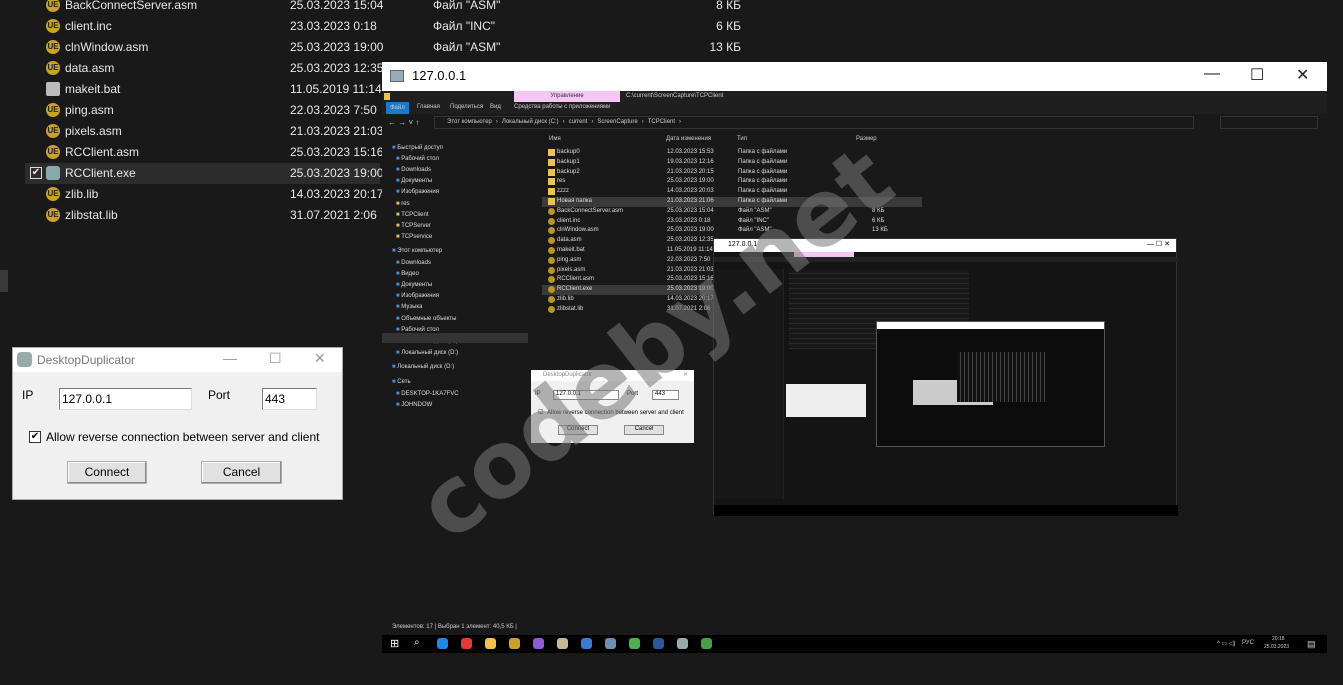  What do you see at coordinates (1248, 643) in the screenshot?
I see `language-indicator: РУС` at bounding box center [1248, 643].